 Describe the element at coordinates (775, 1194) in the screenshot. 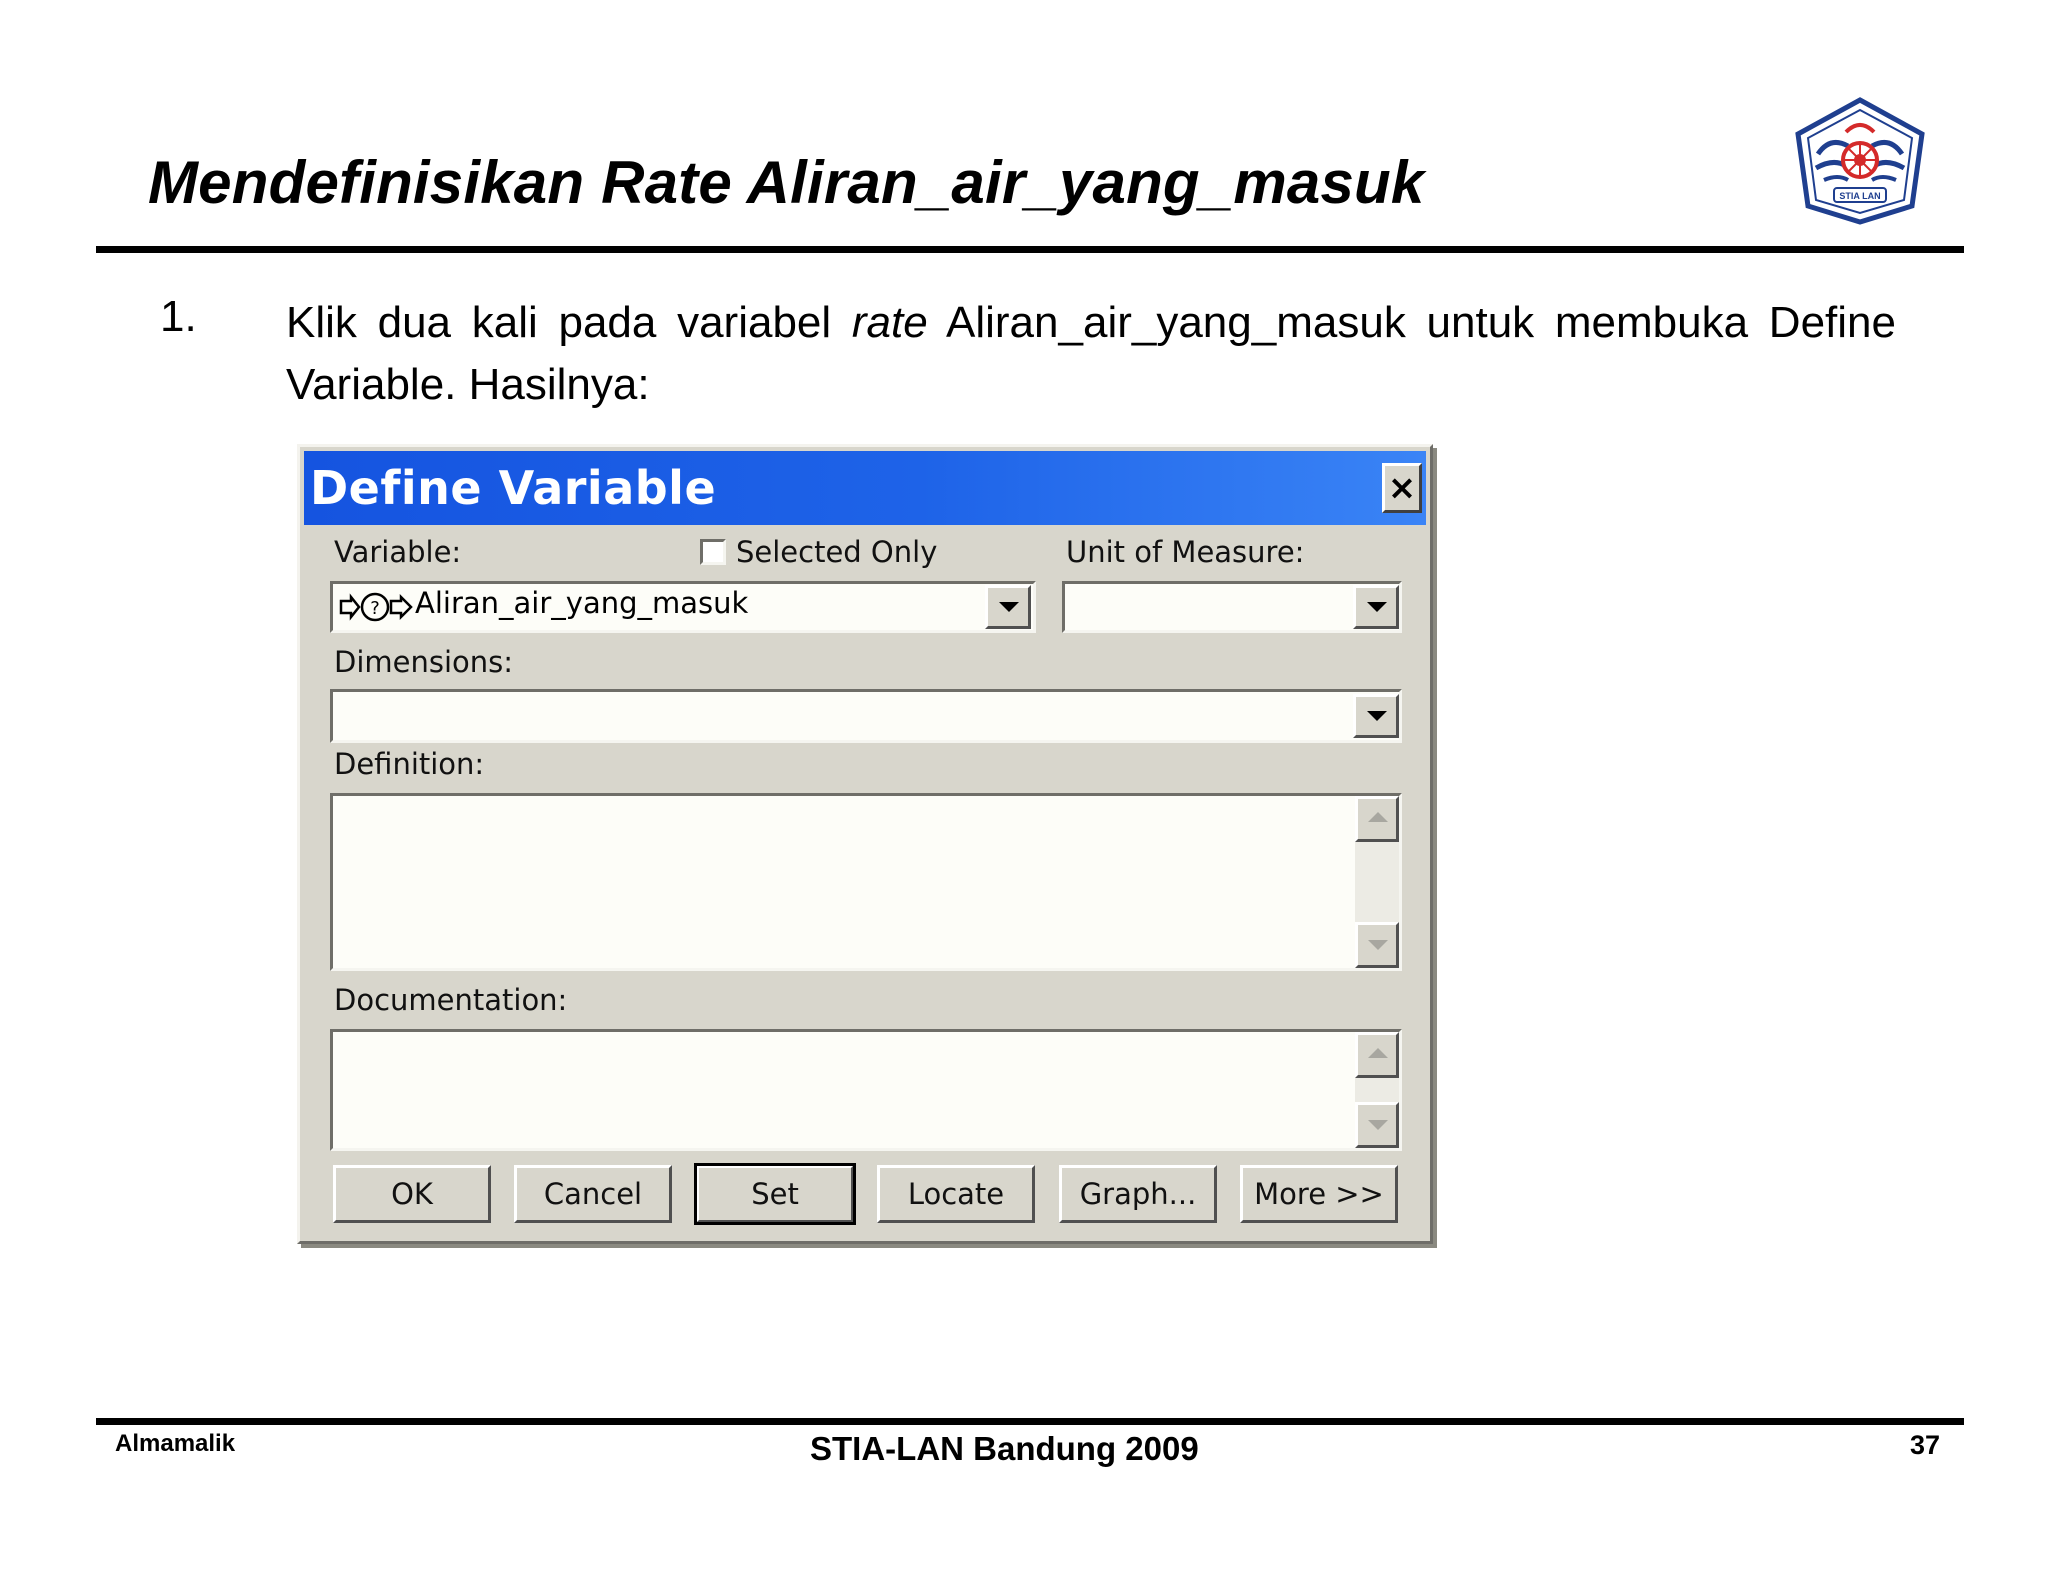

I see `set-button: Set` at that location.